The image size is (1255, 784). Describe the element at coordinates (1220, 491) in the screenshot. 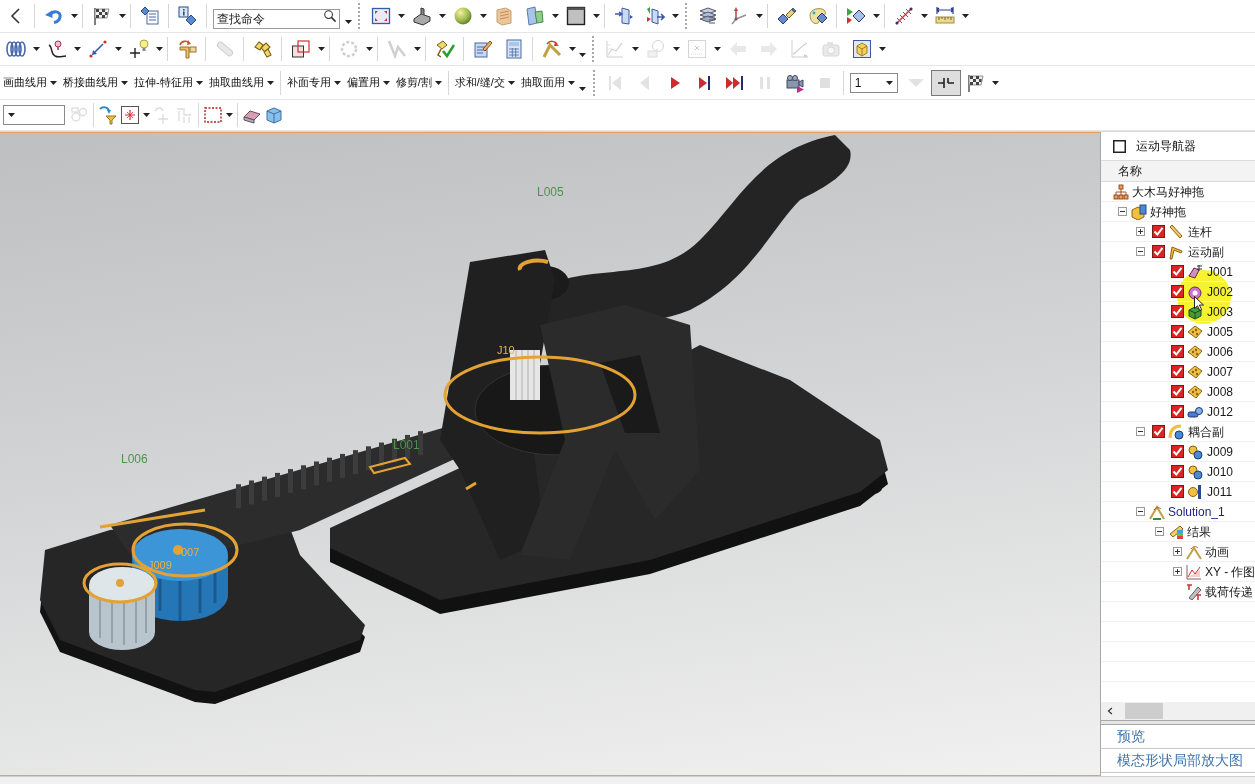

I see `tree-node-label: J011` at that location.